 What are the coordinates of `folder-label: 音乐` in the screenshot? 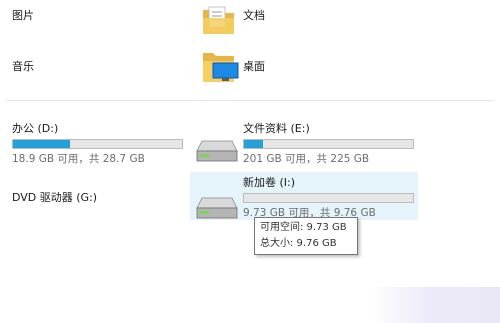 It's located at (23, 66).